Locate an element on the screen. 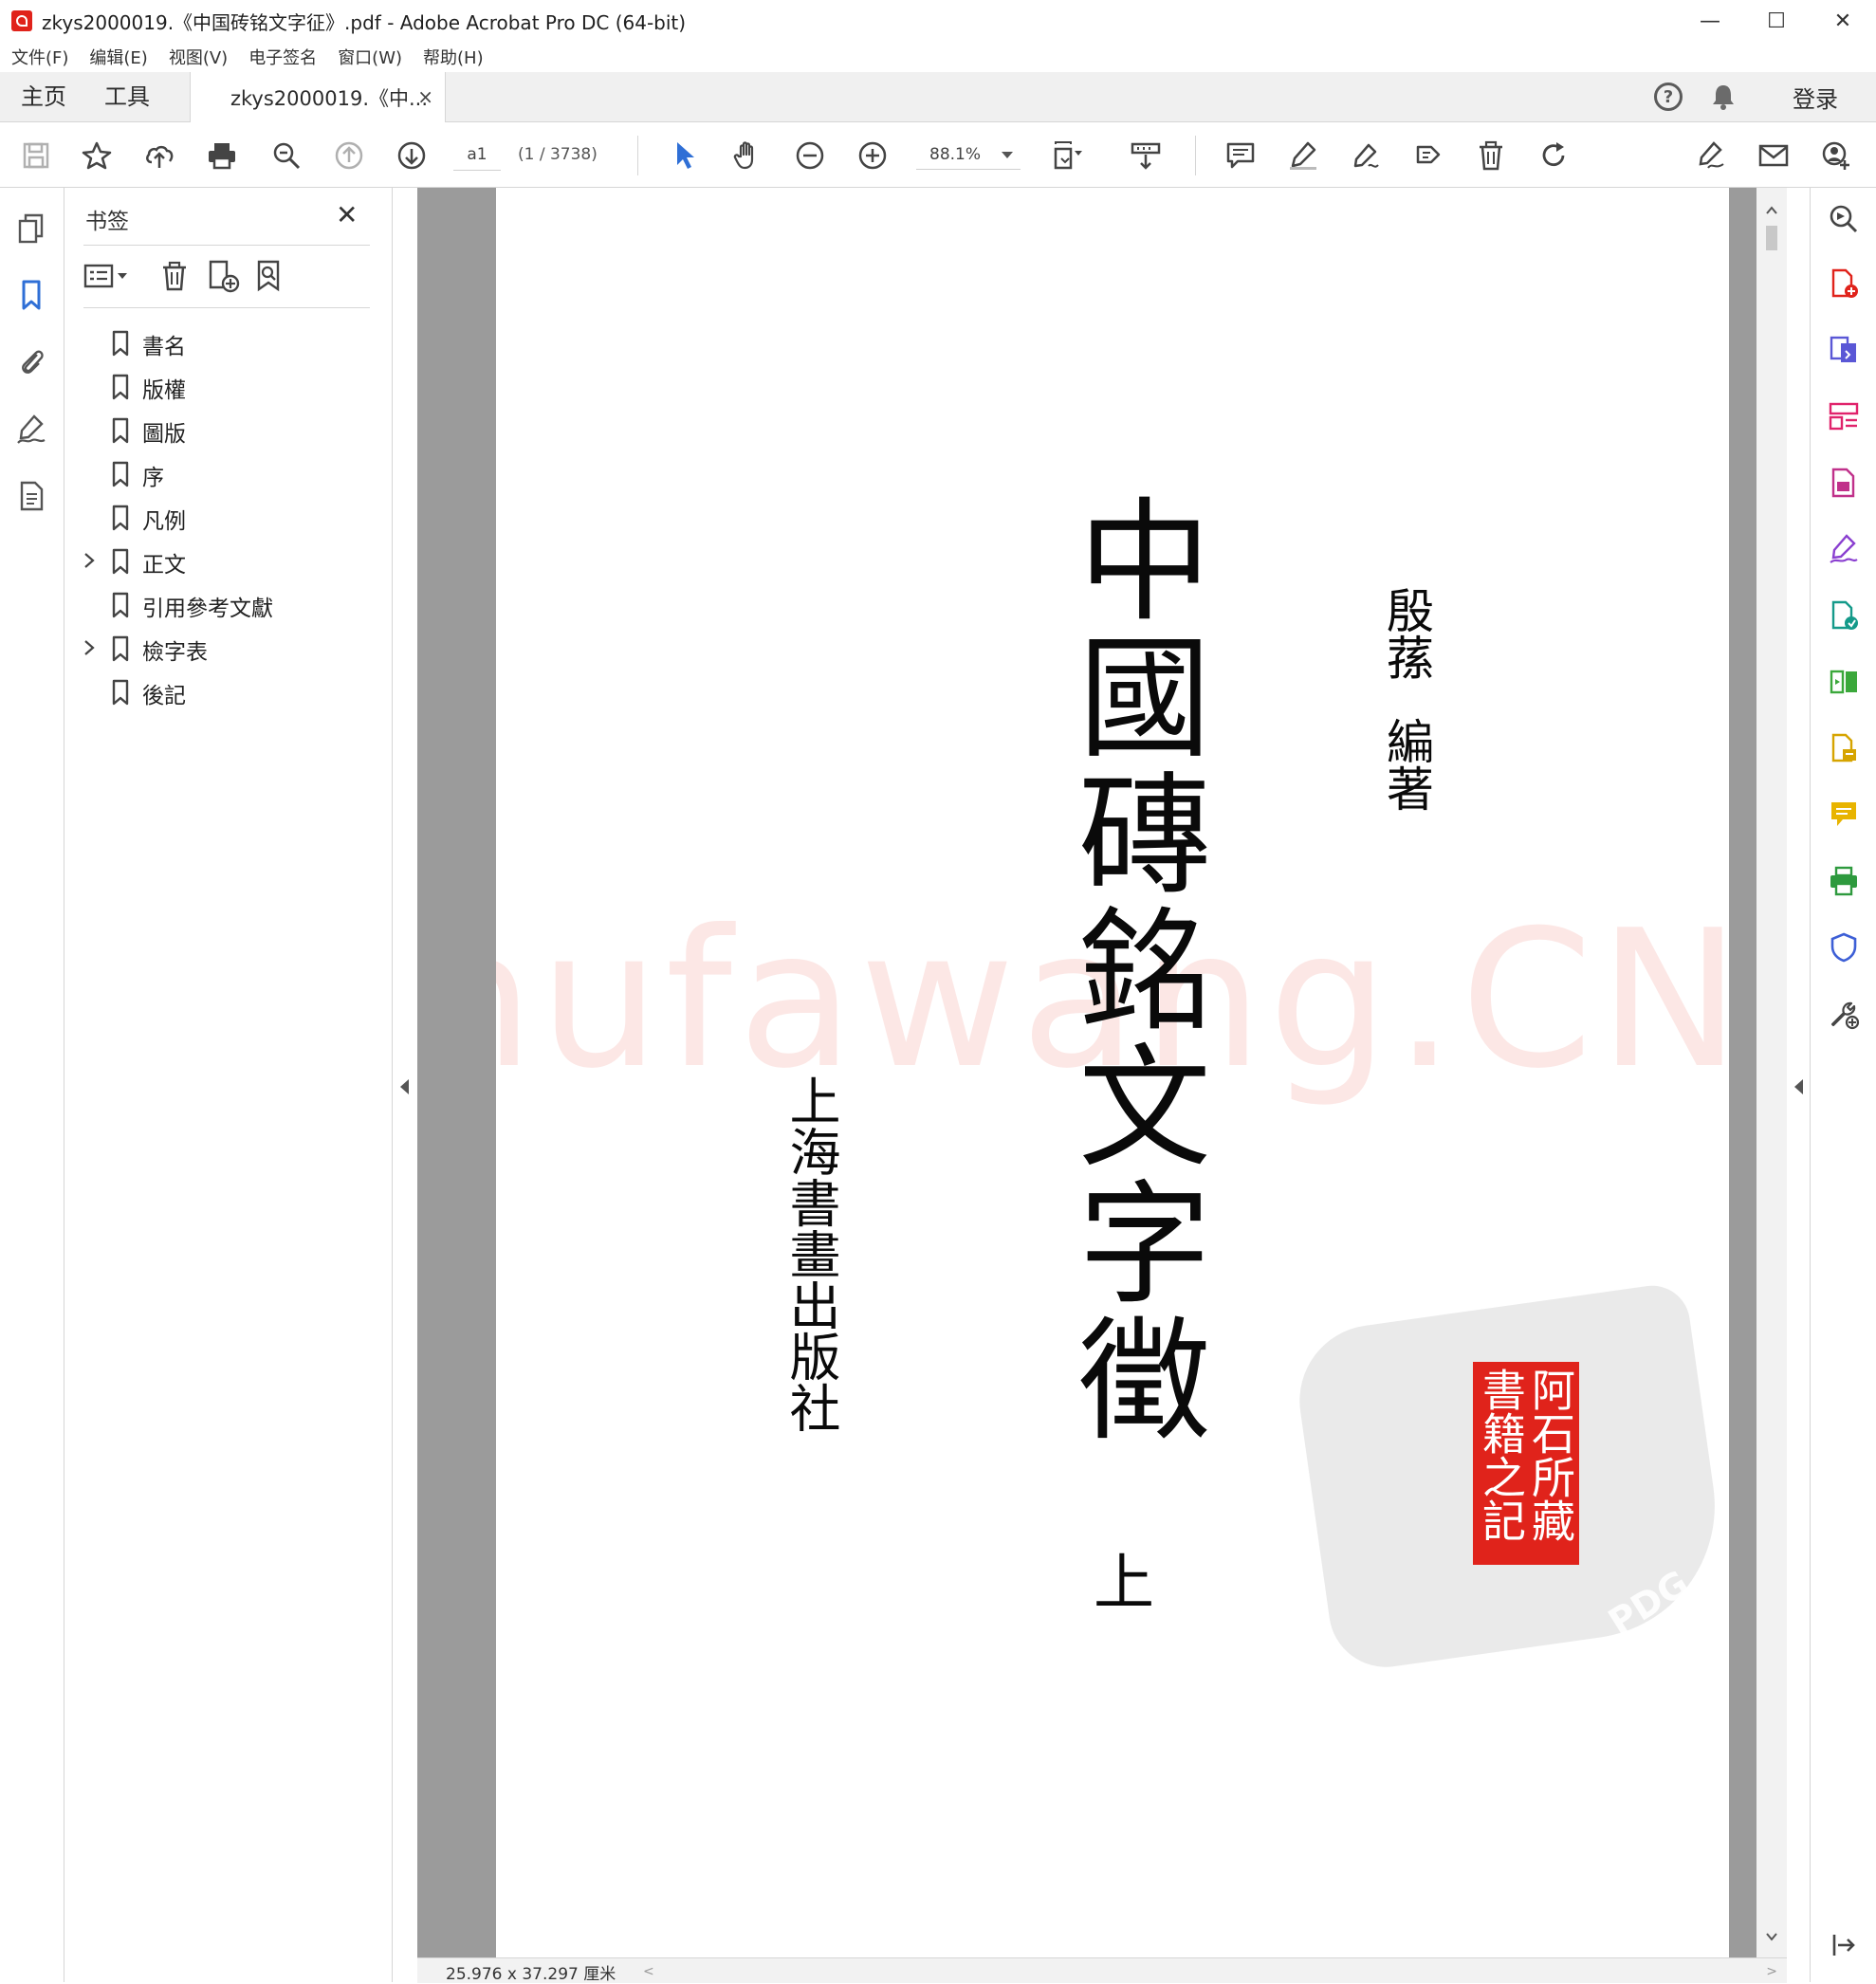 The width and height of the screenshot is (1876, 1984). vertical-scrollbar is located at coordinates (1771, 1072).